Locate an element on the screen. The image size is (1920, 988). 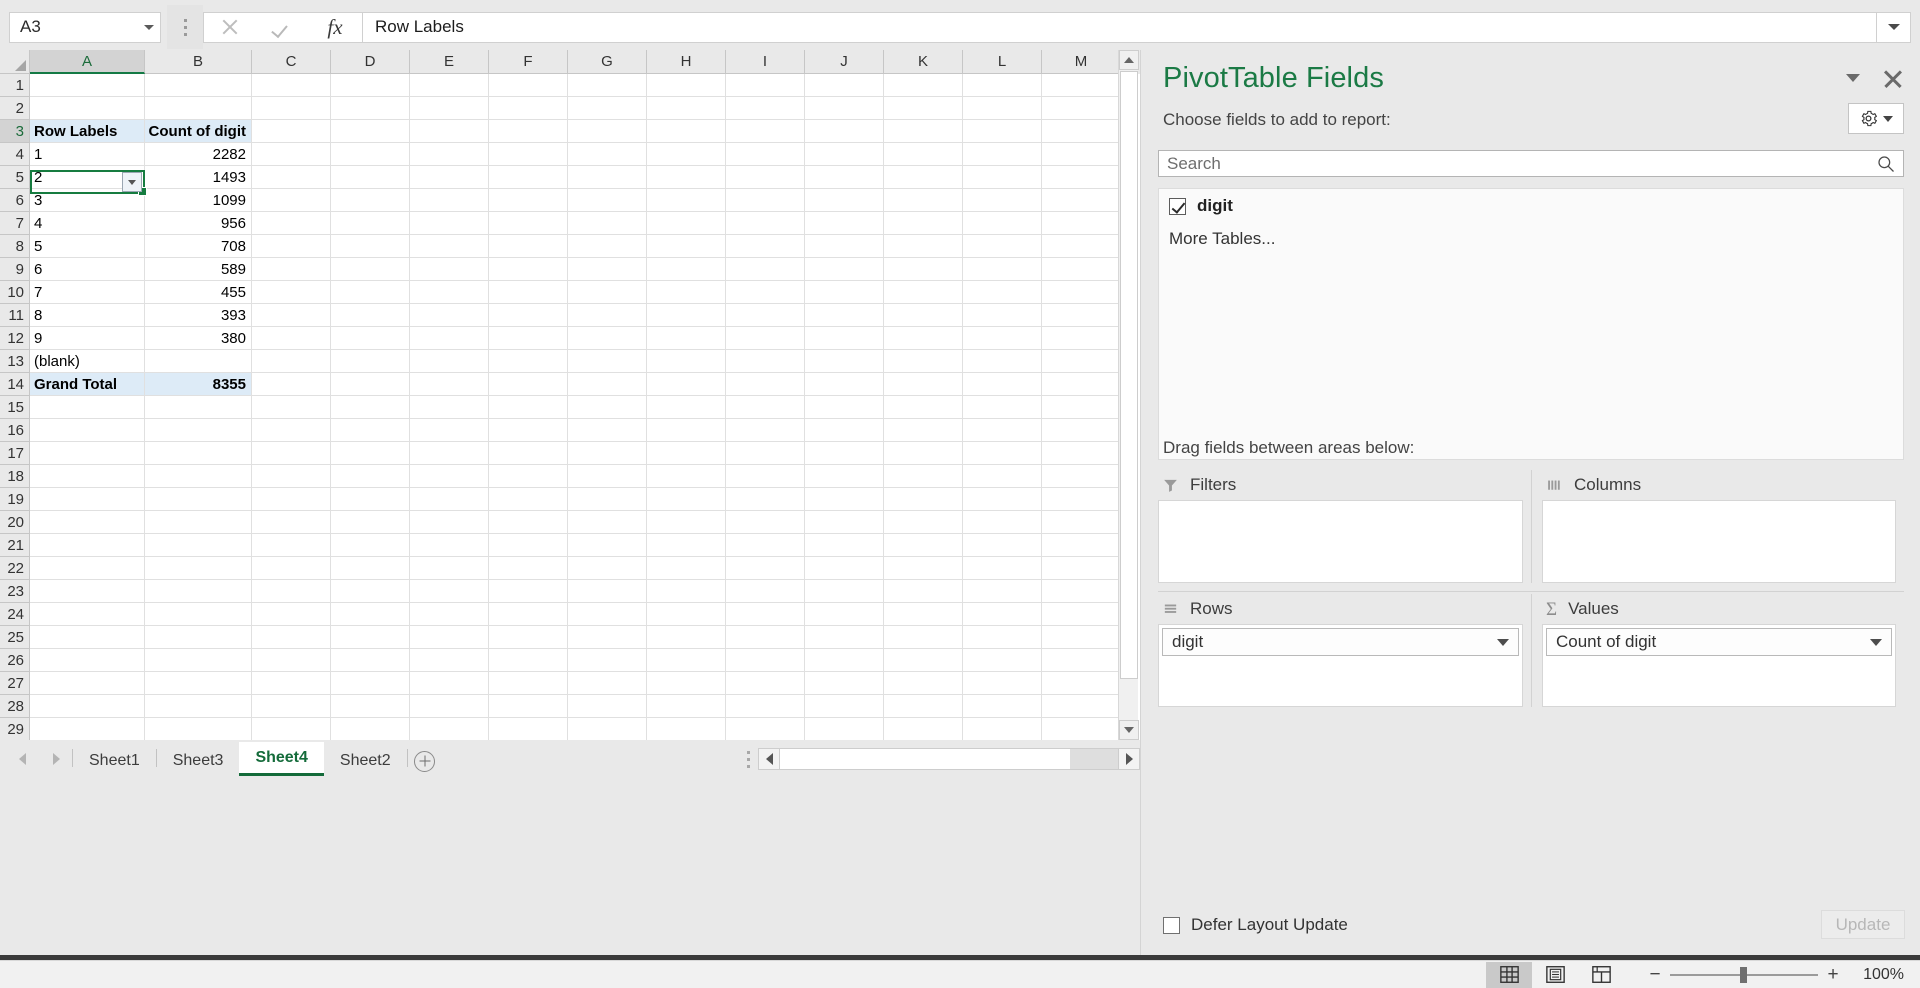
cell-F25 is located at coordinates (528, 637).